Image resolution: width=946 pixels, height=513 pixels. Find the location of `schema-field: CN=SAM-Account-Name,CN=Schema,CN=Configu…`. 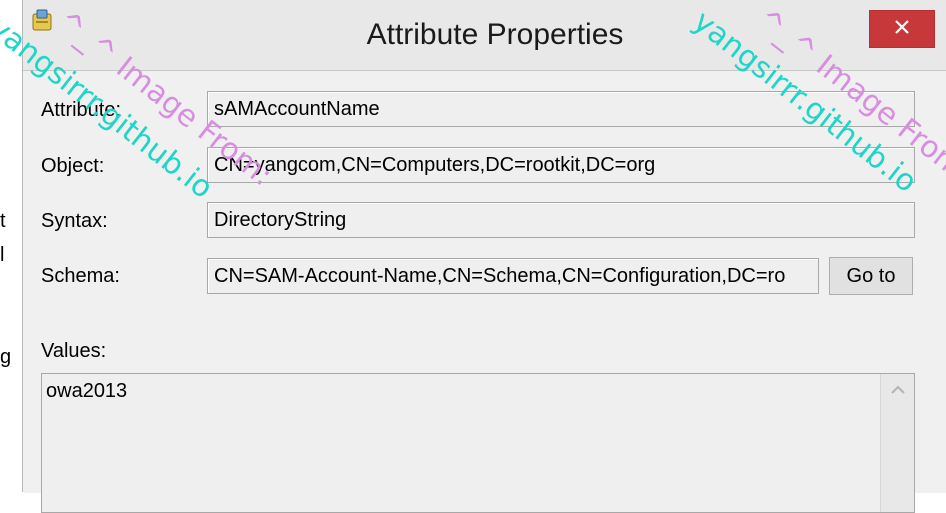

schema-field: CN=SAM-Account-Name,CN=Schema,CN=Configu… is located at coordinates (513, 276).